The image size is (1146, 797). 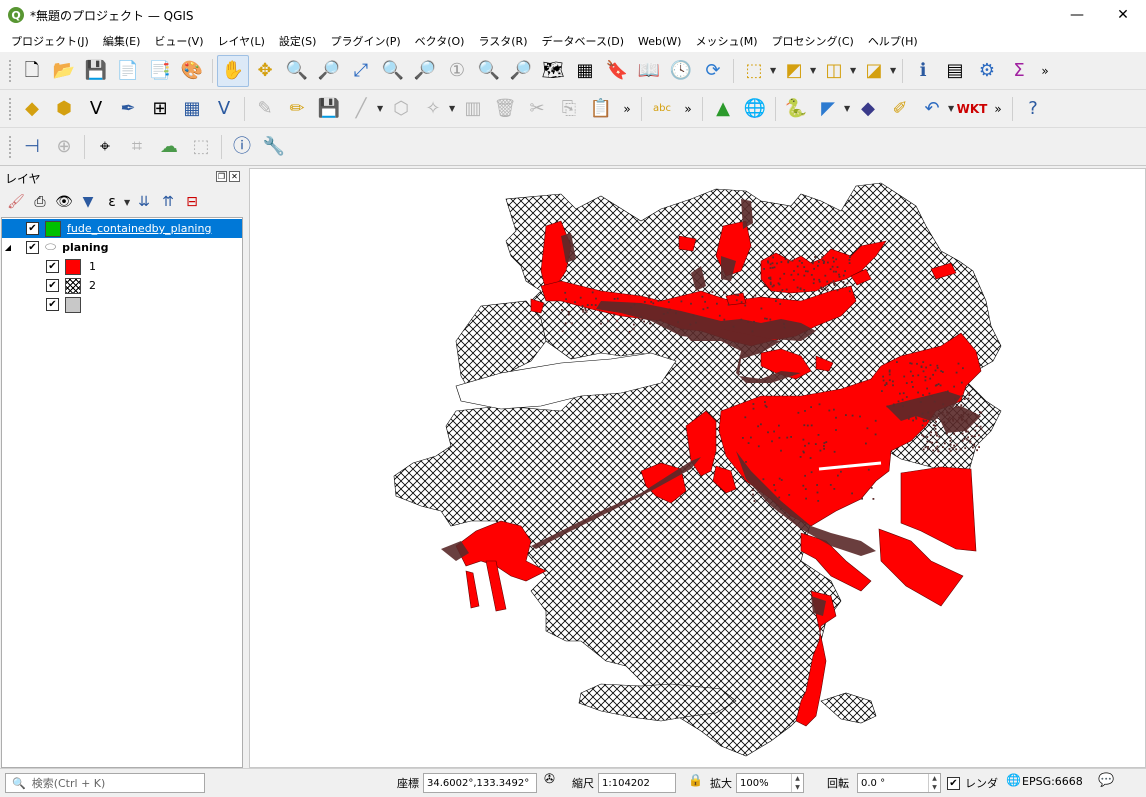 I want to click on expand-all-icon: ⇊, so click(x=144, y=202).